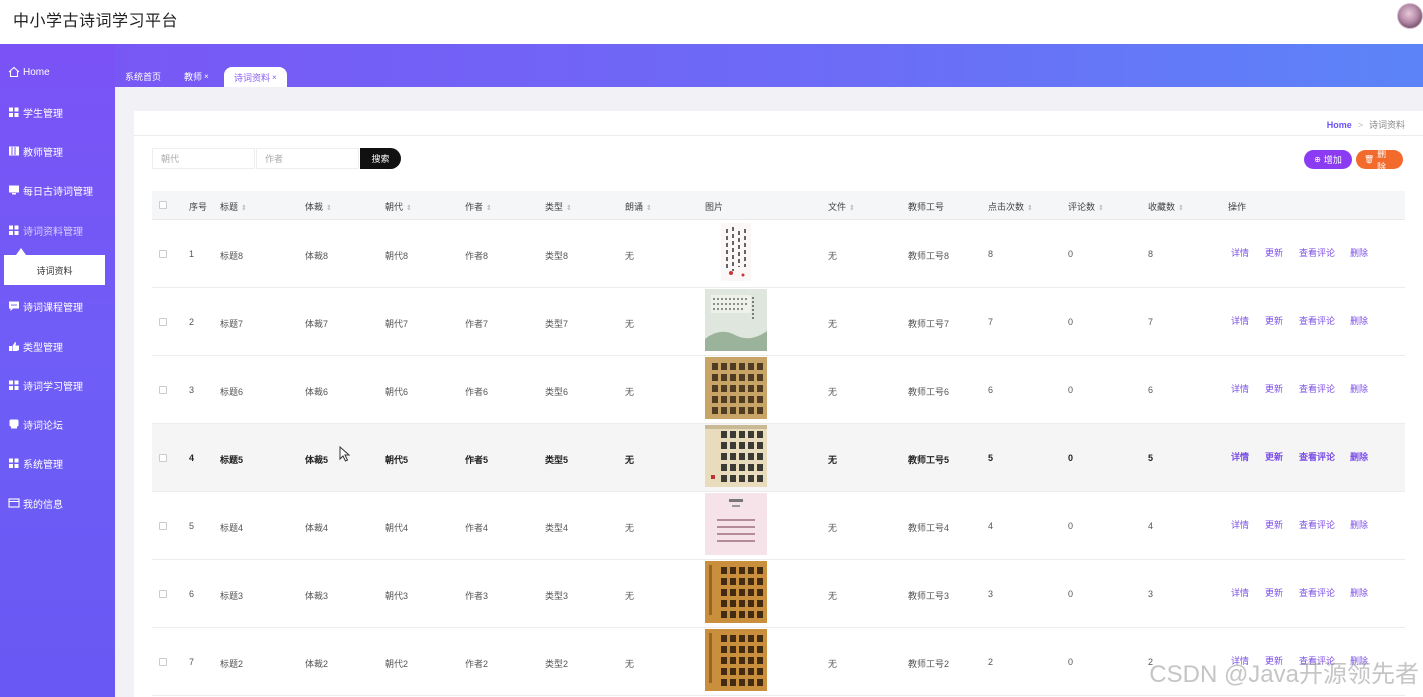 The image size is (1423, 697). I want to click on column-header-label: 朝代, so click(394, 207).